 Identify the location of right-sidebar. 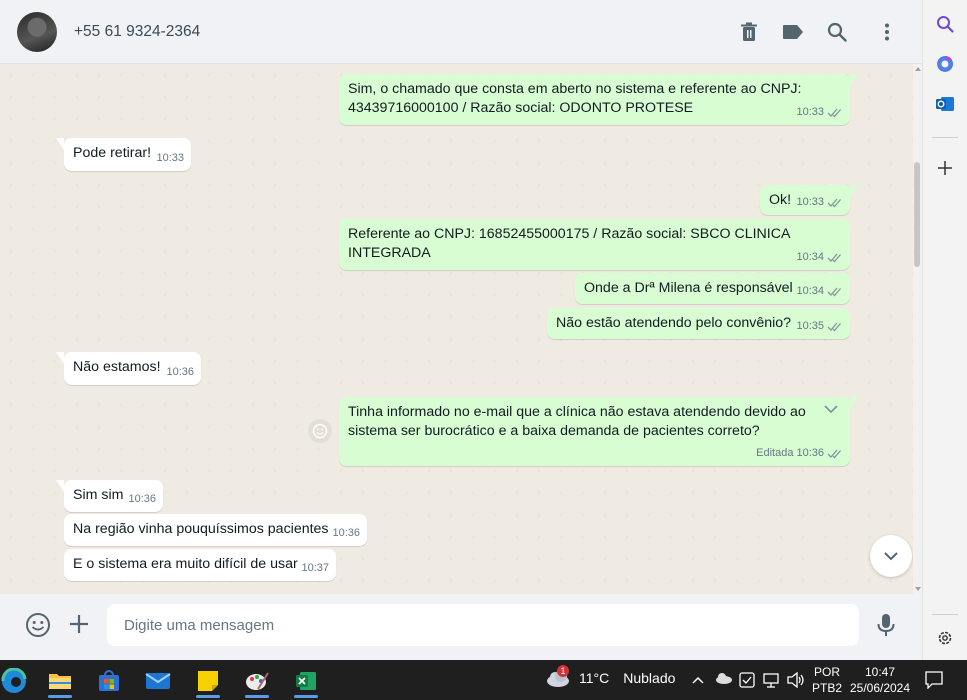
(944, 330).